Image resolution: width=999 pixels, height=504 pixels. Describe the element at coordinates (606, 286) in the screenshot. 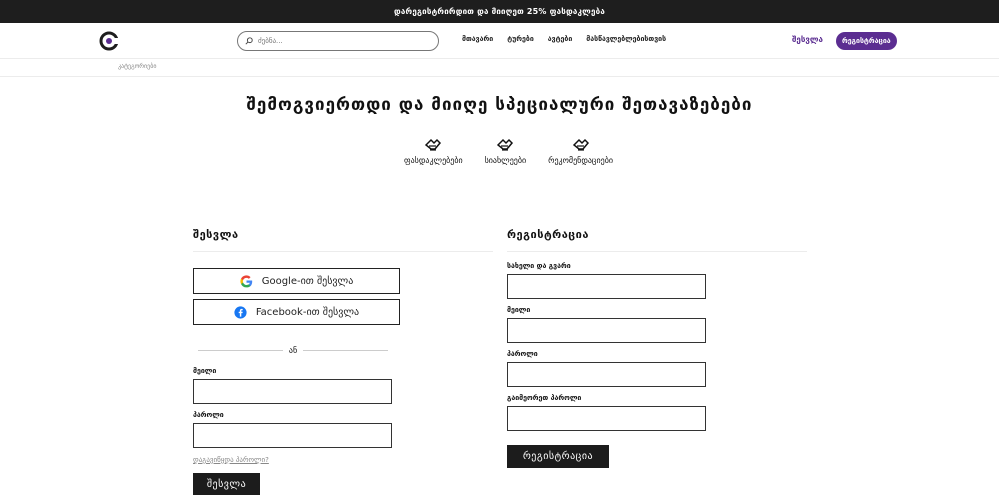

I see `register-name-input` at that location.